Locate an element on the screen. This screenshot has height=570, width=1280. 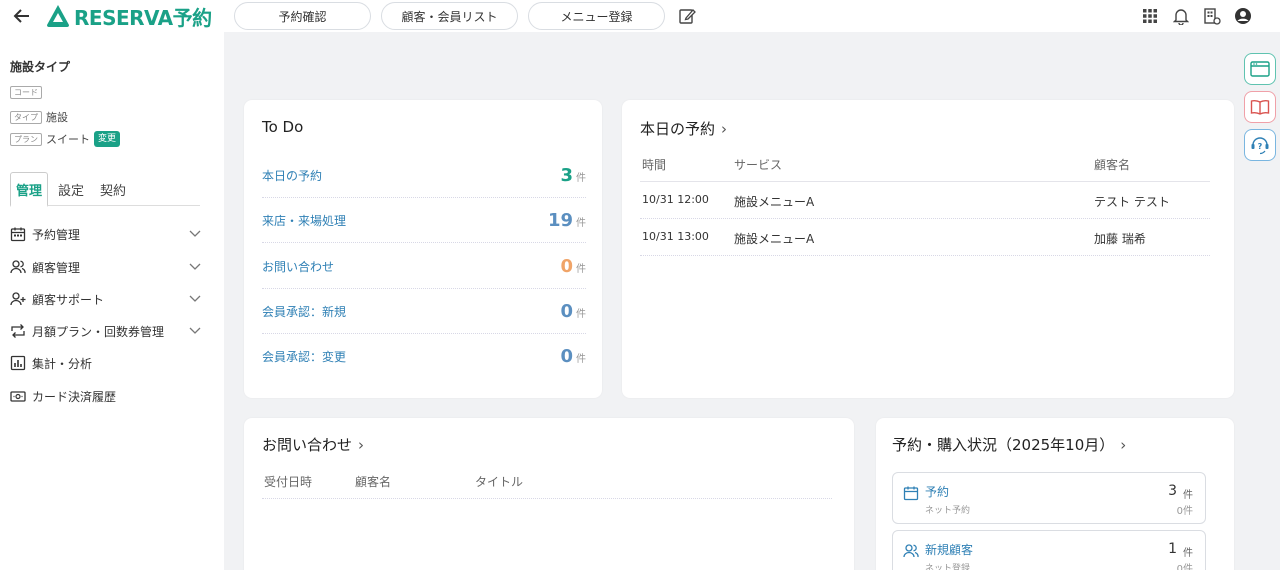
facility-plan-row: プラン スイート 変更 is located at coordinates (65, 139).